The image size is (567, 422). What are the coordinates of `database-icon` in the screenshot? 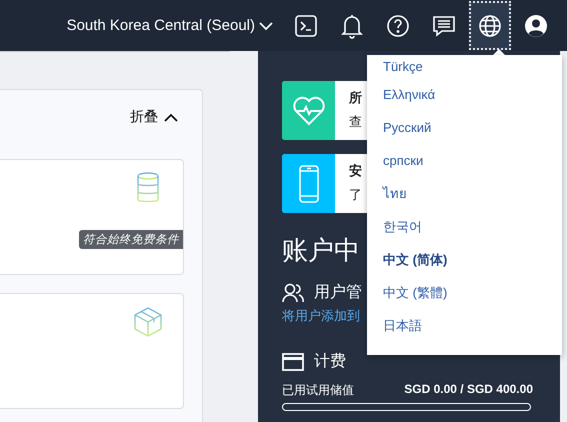 It's located at (148, 188).